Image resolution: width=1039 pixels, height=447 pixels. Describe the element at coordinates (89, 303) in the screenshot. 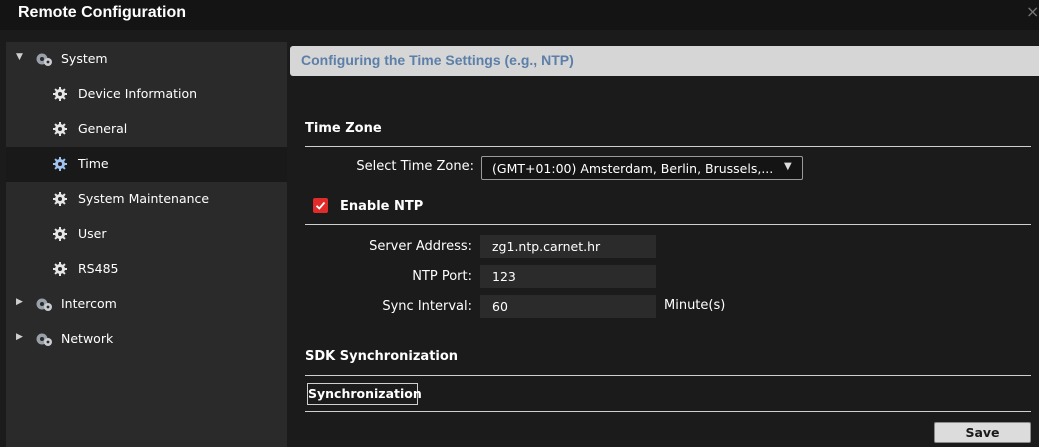

I see `sidebar-item-label: Intercom` at that location.